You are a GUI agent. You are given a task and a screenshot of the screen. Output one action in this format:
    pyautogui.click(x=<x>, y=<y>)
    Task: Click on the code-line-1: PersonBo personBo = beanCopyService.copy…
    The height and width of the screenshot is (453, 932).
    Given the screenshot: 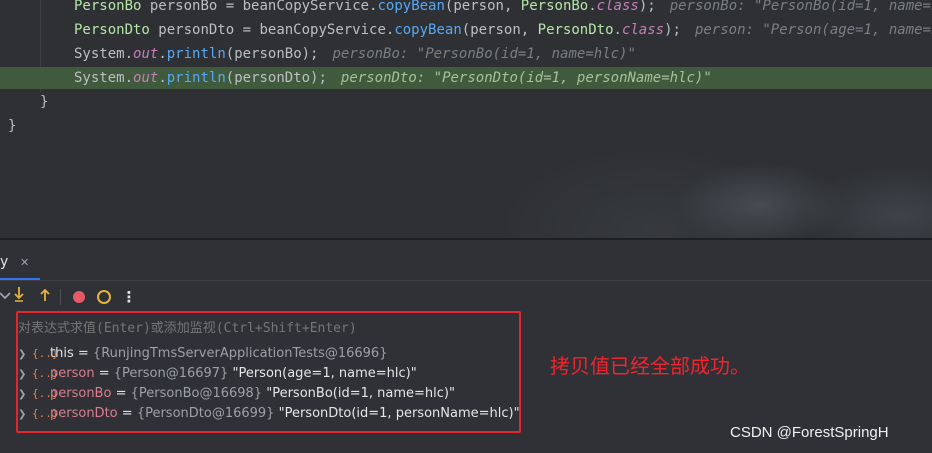 What is the action you would take?
    pyautogui.click(x=503, y=8)
    